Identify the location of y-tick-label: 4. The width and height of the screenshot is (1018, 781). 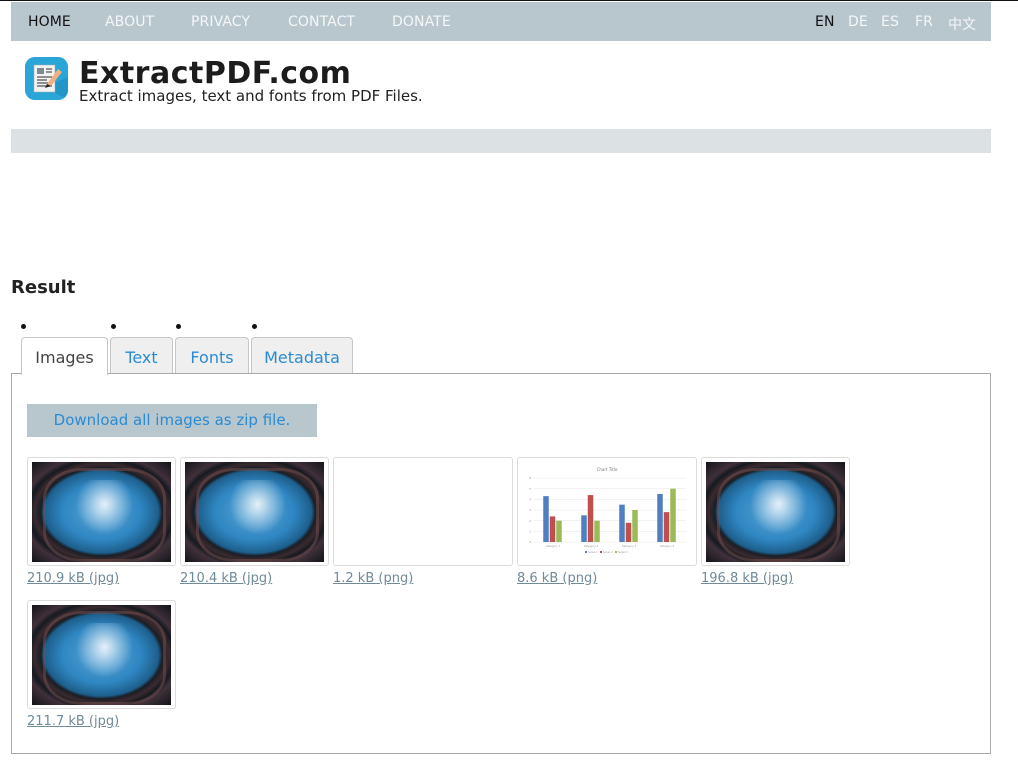
(530, 500).